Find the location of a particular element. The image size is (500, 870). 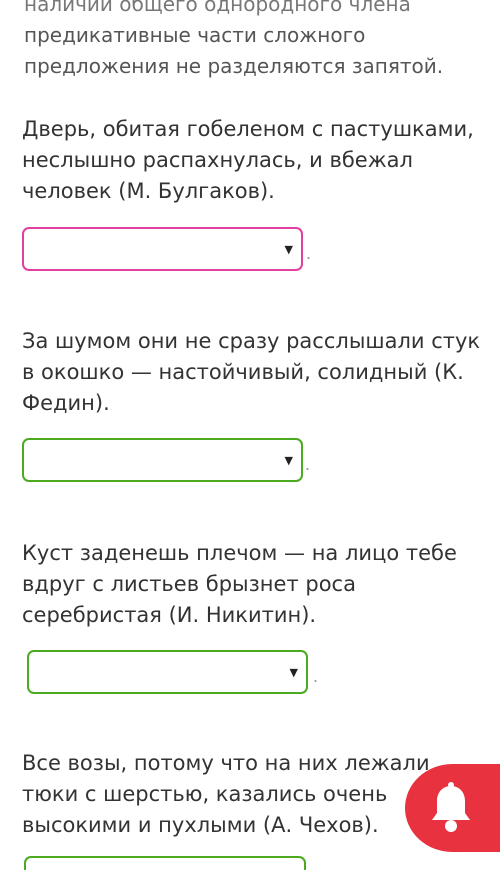

sentence-3-punct: . is located at coordinates (316, 676).